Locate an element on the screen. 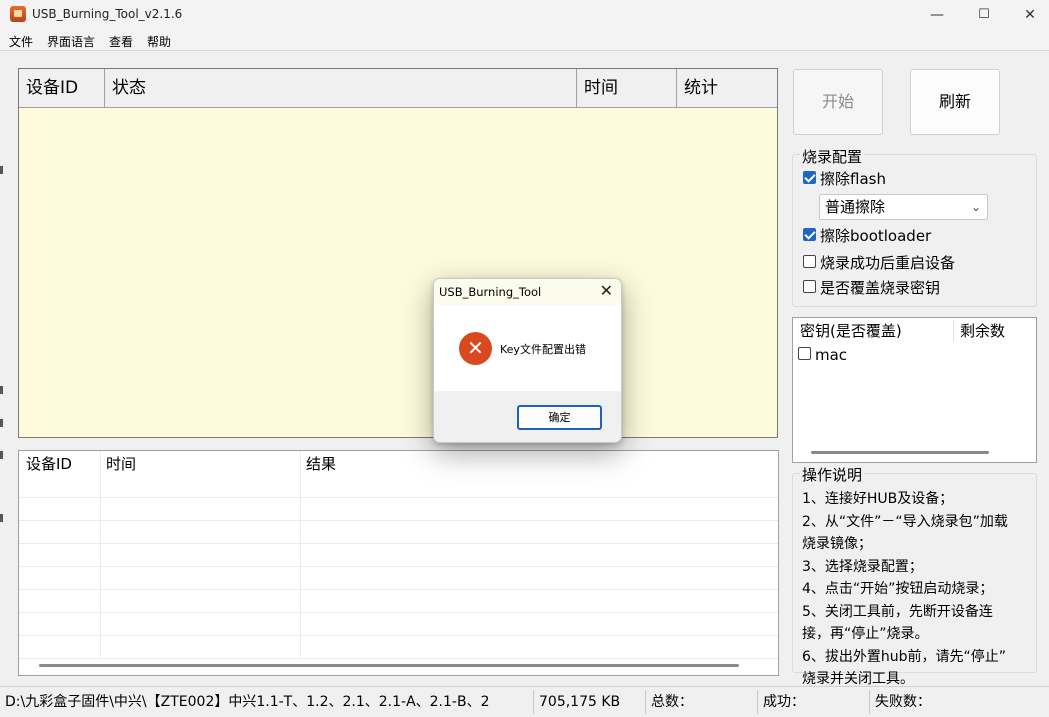  key-table-scrollbar is located at coordinates (900, 452).